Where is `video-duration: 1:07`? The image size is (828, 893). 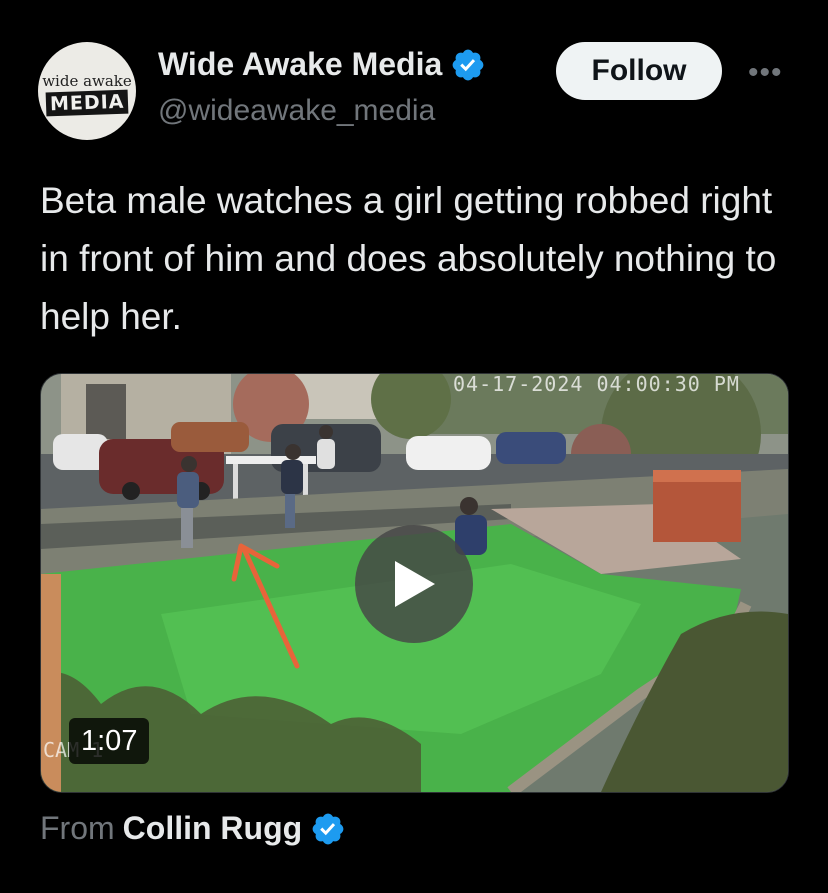 video-duration: 1:07 is located at coordinates (109, 741).